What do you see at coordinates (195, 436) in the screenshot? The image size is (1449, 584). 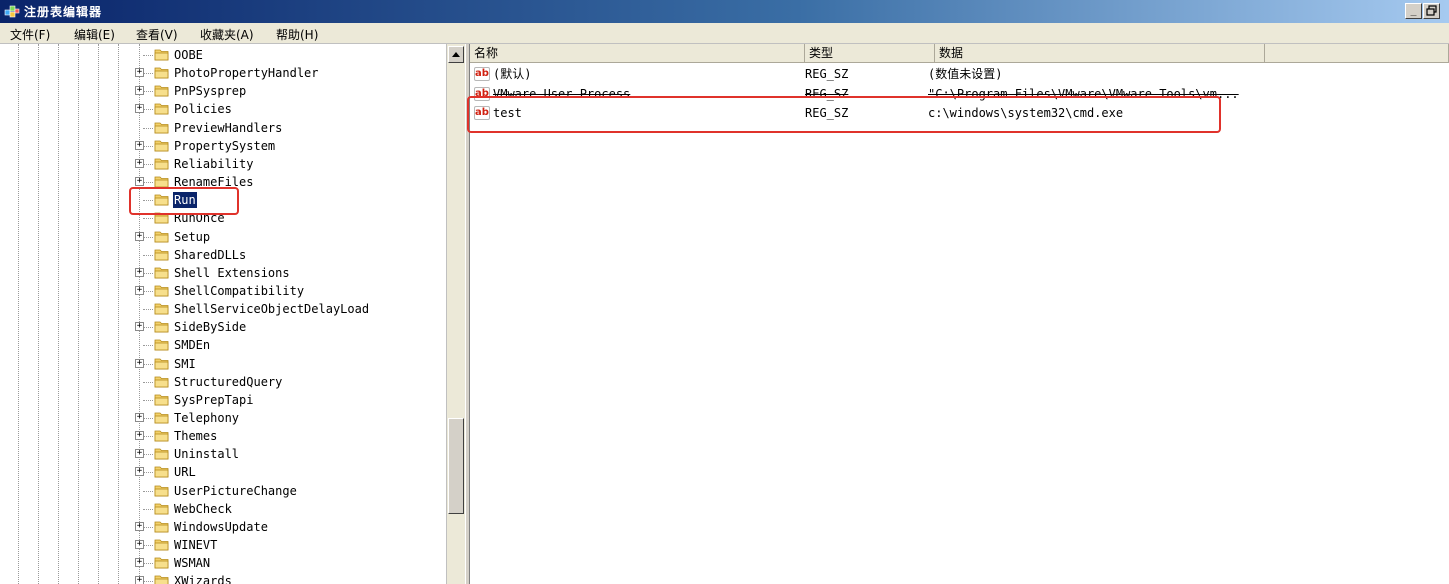 I see `tree-item-label: Themes` at bounding box center [195, 436].